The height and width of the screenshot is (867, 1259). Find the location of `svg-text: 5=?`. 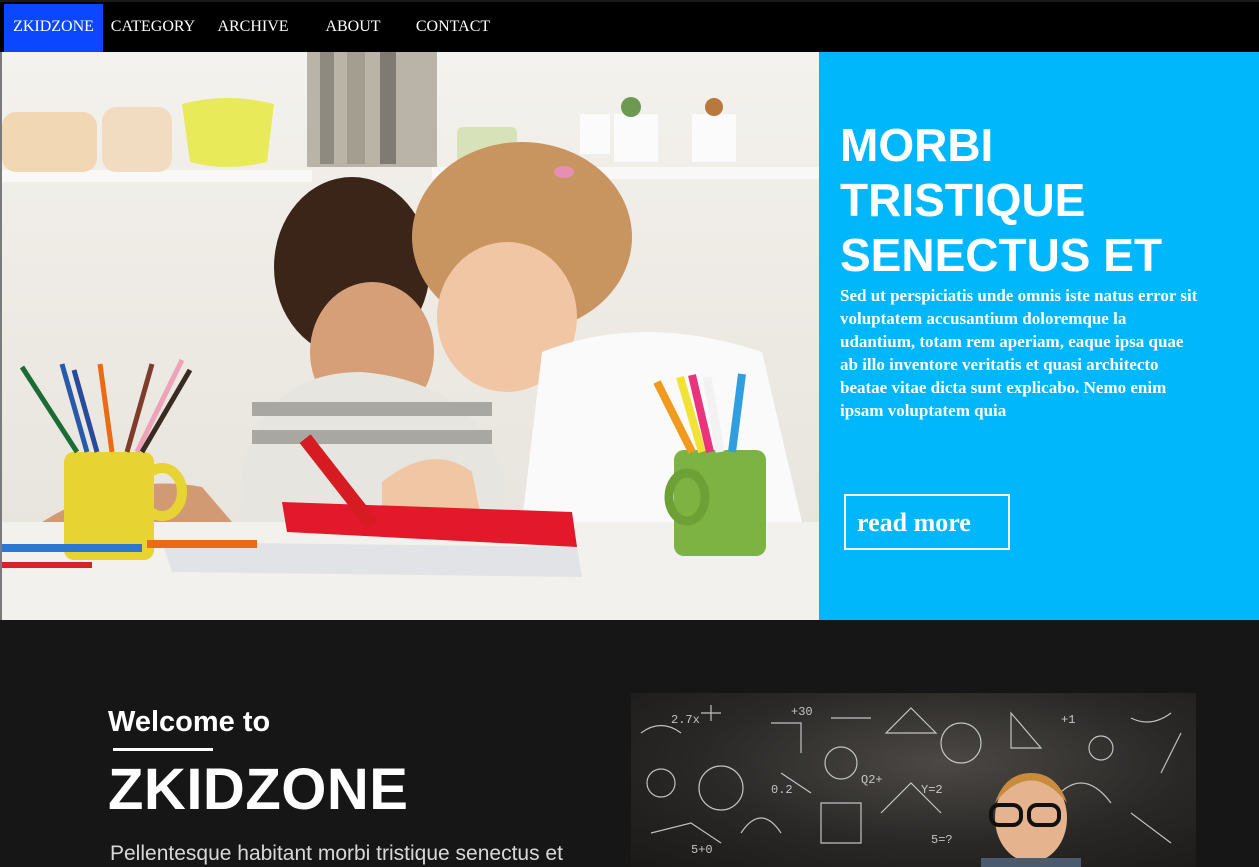

svg-text: 5=? is located at coordinates (942, 840).